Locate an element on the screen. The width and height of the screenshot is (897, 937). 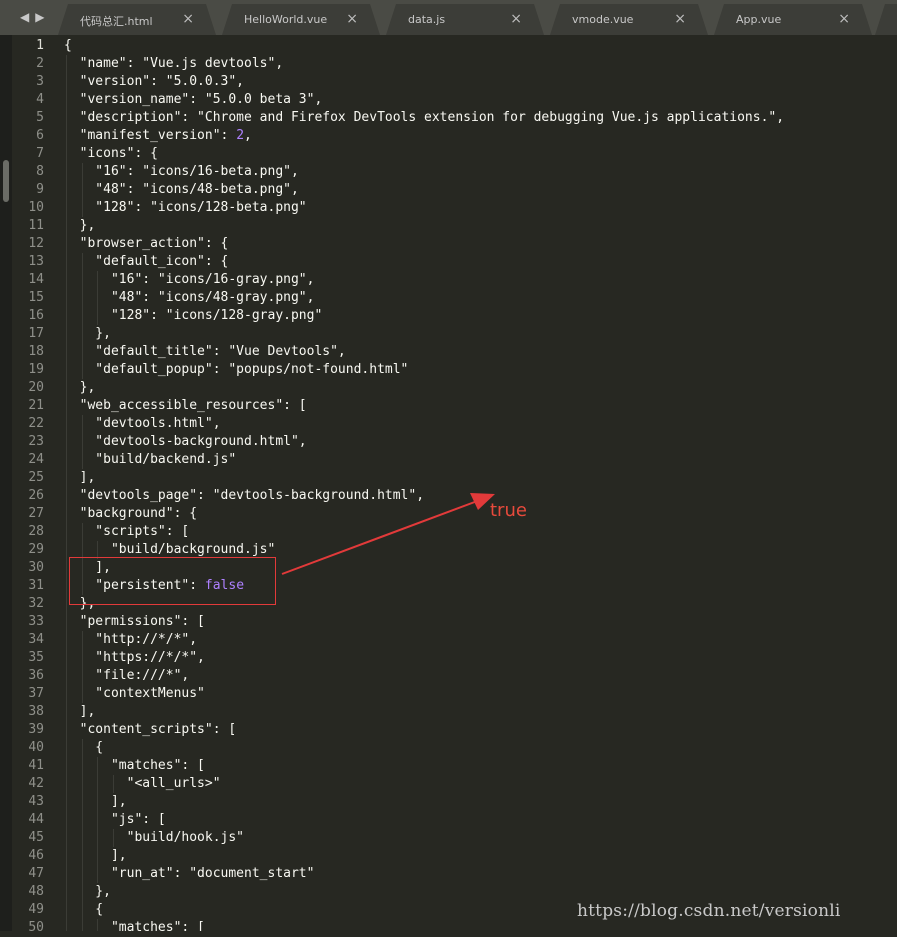
line-number: 41 is located at coordinates (36, 765).